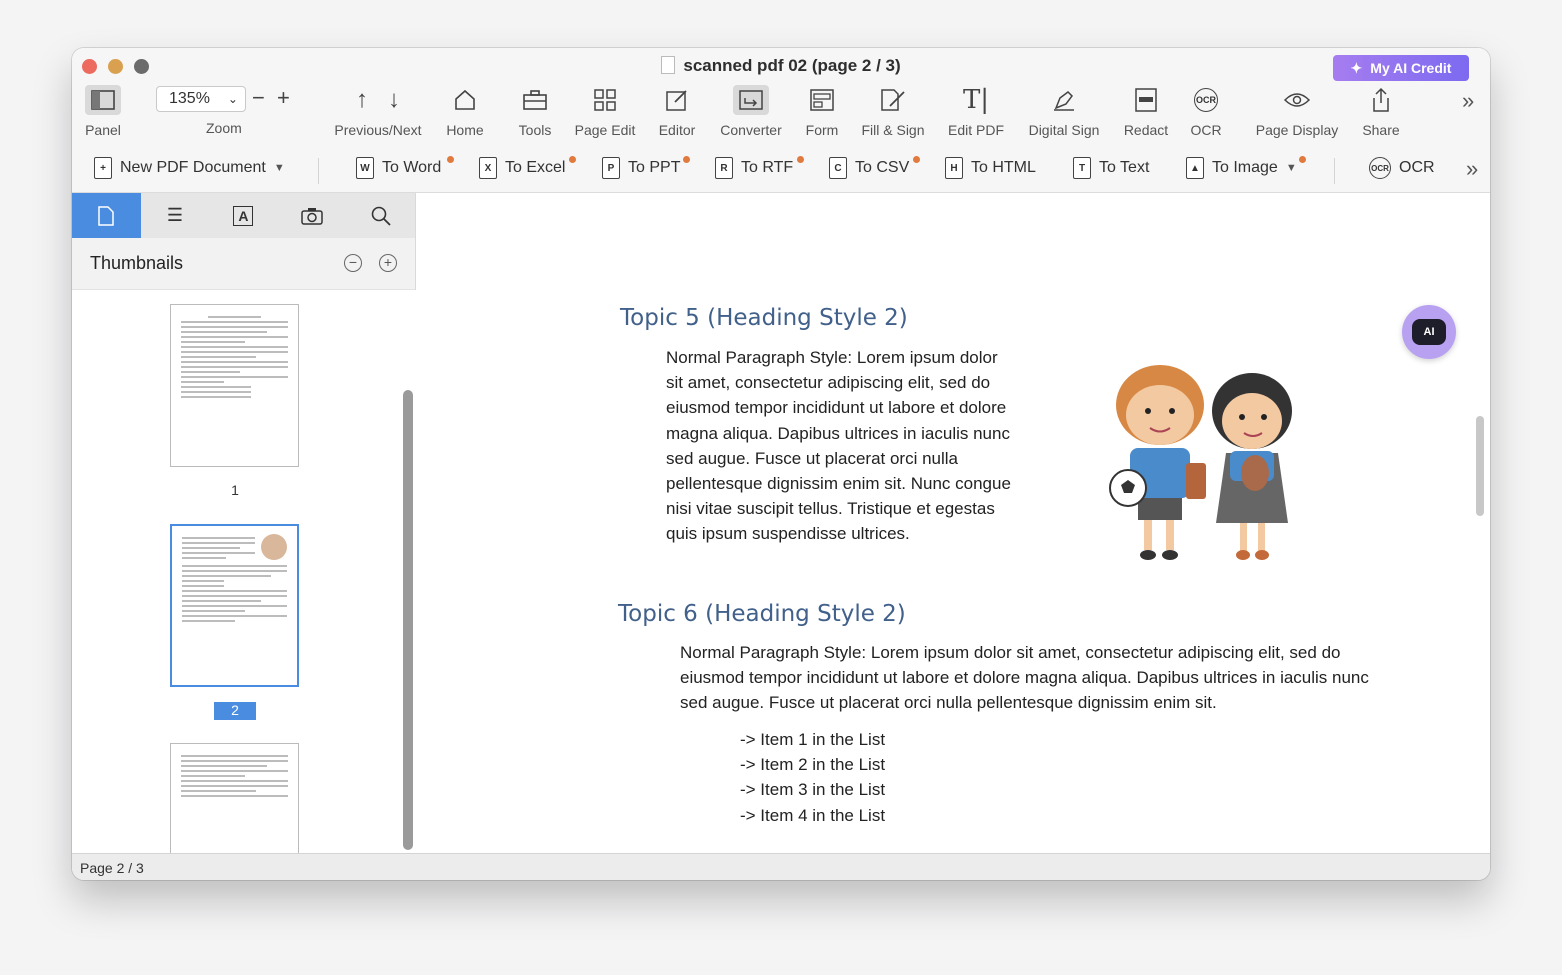 This screenshot has width=1562, height=975. Describe the element at coordinates (412, 167) in the screenshot. I see `to-word-label: To Word` at that location.